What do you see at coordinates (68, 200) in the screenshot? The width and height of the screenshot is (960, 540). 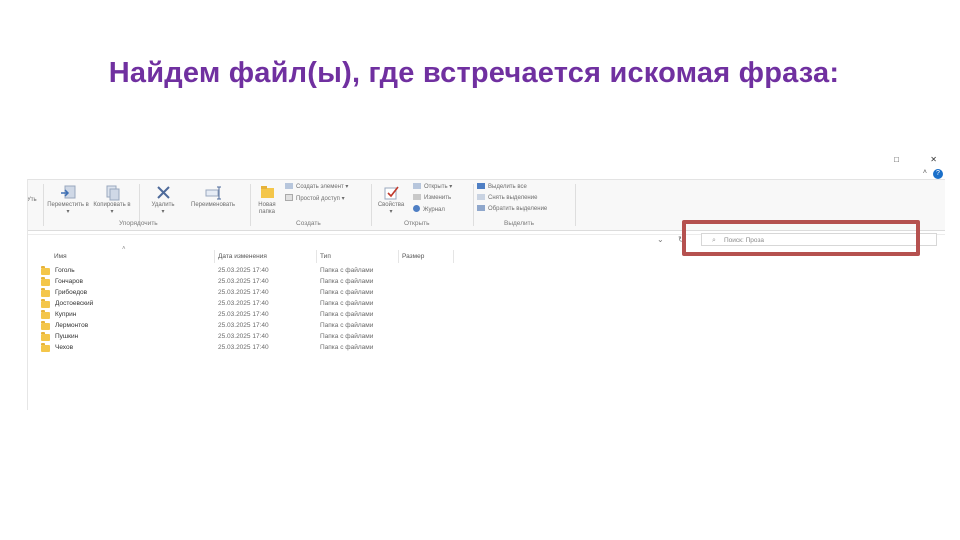 I see `move-to-button: Переместить в ▾` at bounding box center [68, 200].